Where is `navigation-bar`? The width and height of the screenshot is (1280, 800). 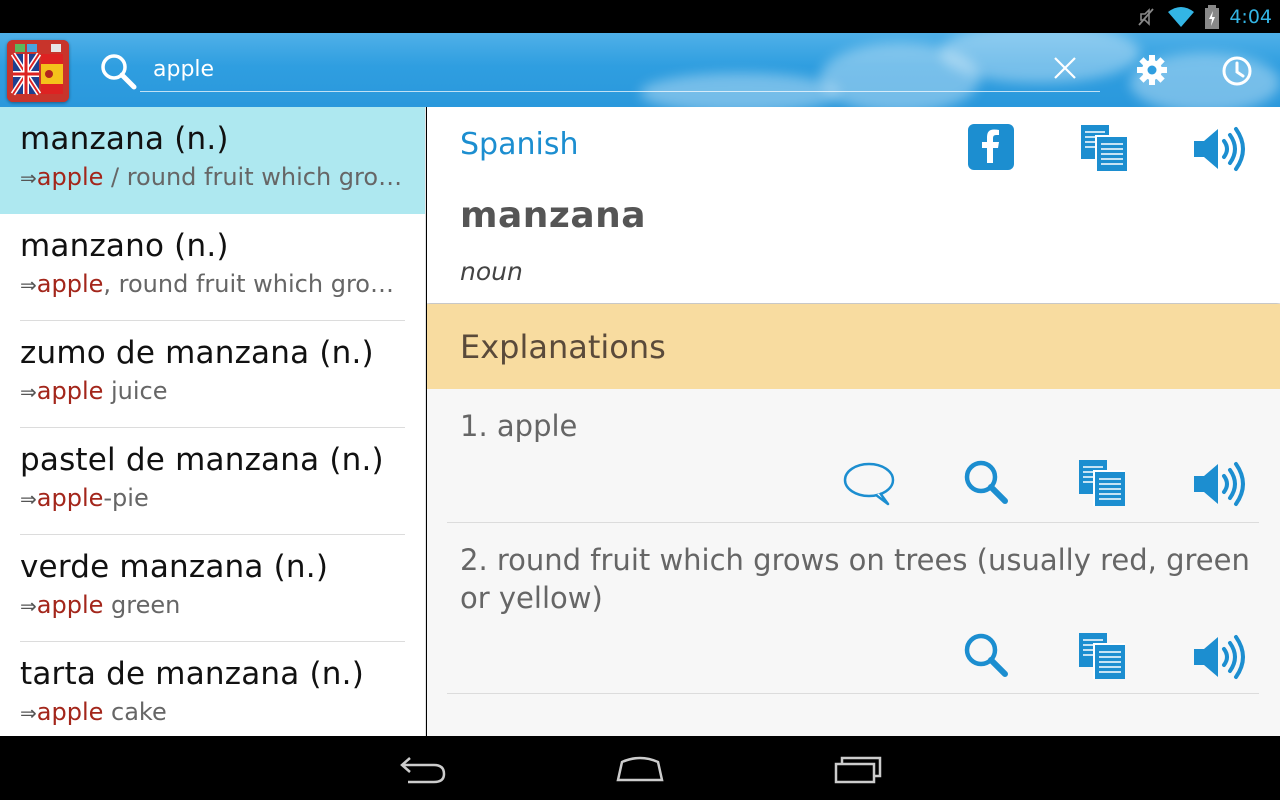
navigation-bar is located at coordinates (640, 768).